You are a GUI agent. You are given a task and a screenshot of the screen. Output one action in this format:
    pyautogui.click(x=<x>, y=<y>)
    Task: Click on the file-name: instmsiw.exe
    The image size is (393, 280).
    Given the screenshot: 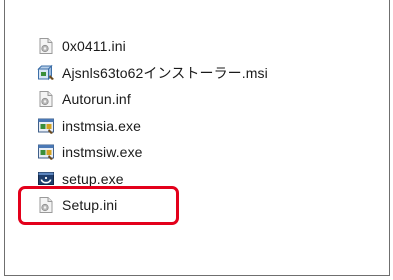 What is the action you would take?
    pyautogui.click(x=102, y=152)
    